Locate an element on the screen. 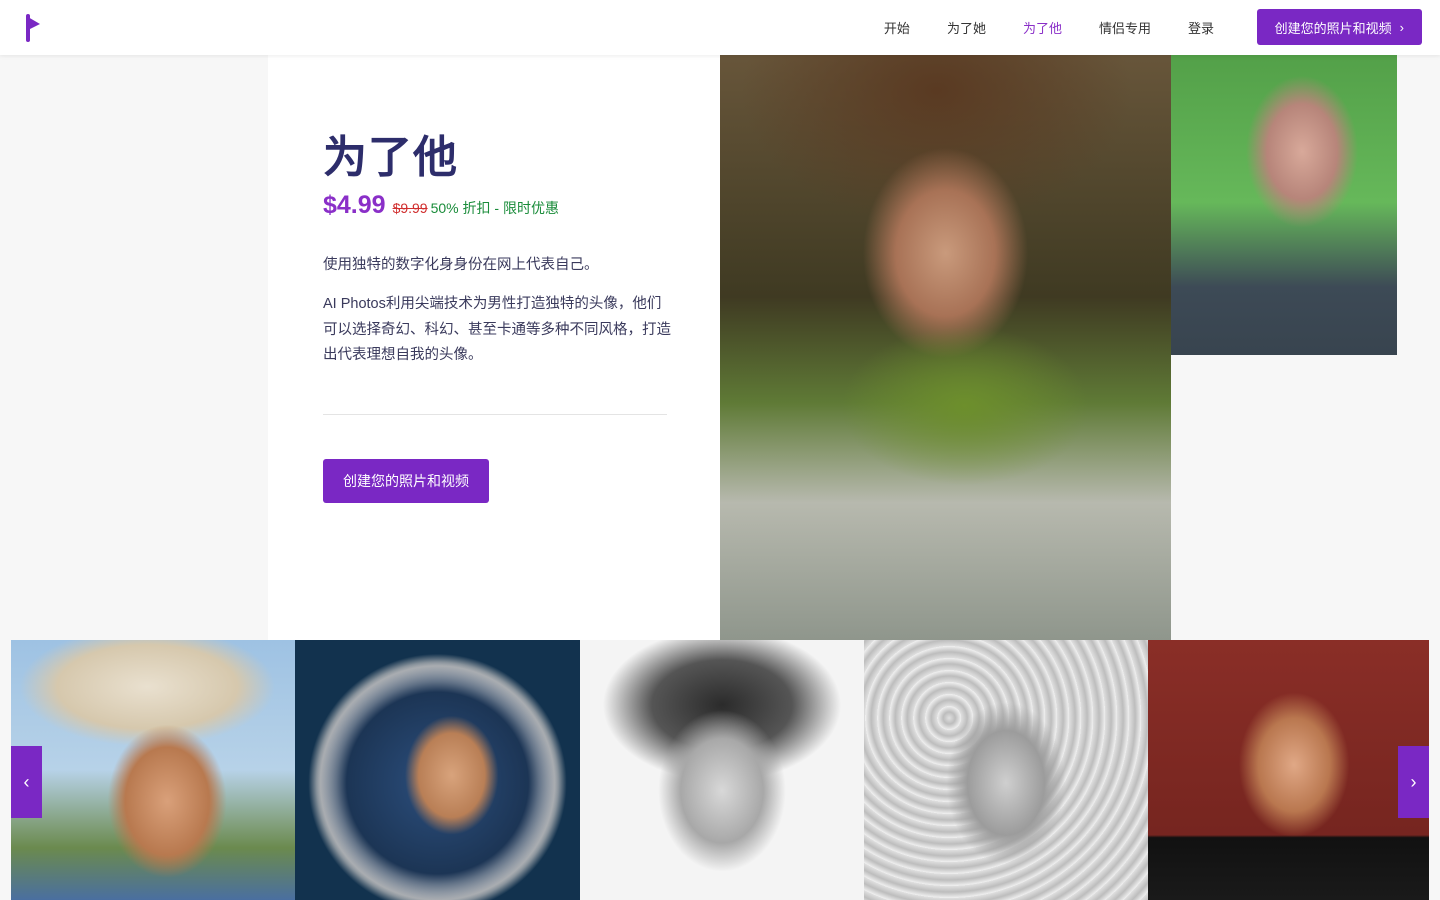 Image resolution: width=1440 pixels, height=900 pixels. gallery-next-button: › is located at coordinates (1413, 782).